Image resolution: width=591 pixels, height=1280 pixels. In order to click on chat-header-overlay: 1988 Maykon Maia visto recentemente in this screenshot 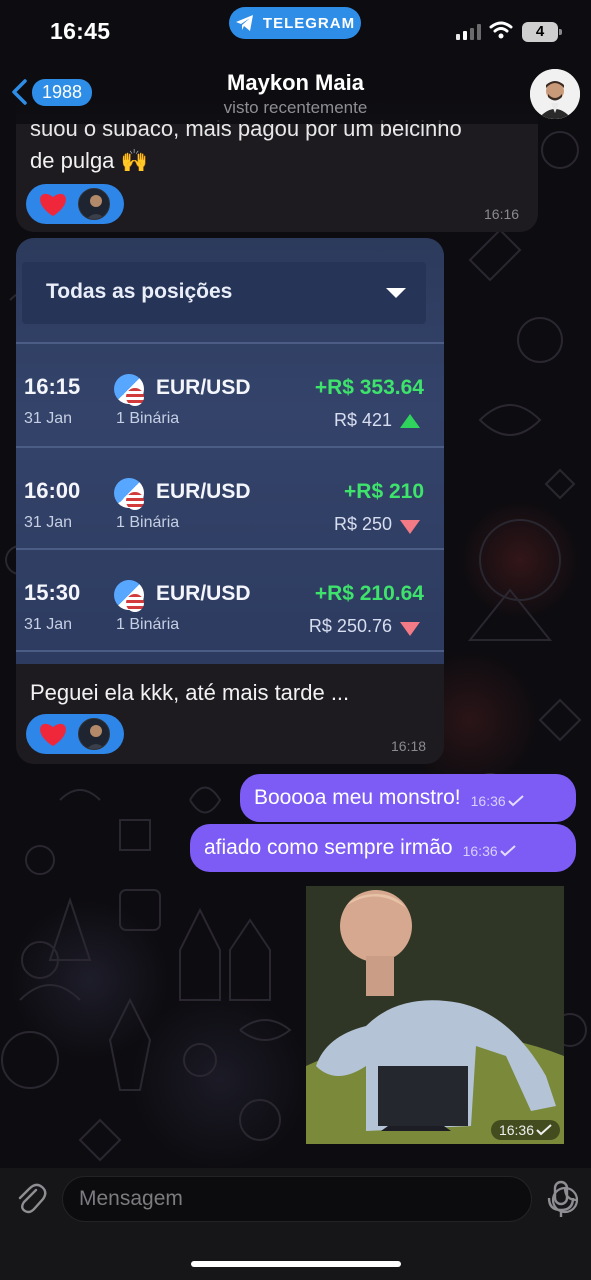, I will do `click(295, 93)`.